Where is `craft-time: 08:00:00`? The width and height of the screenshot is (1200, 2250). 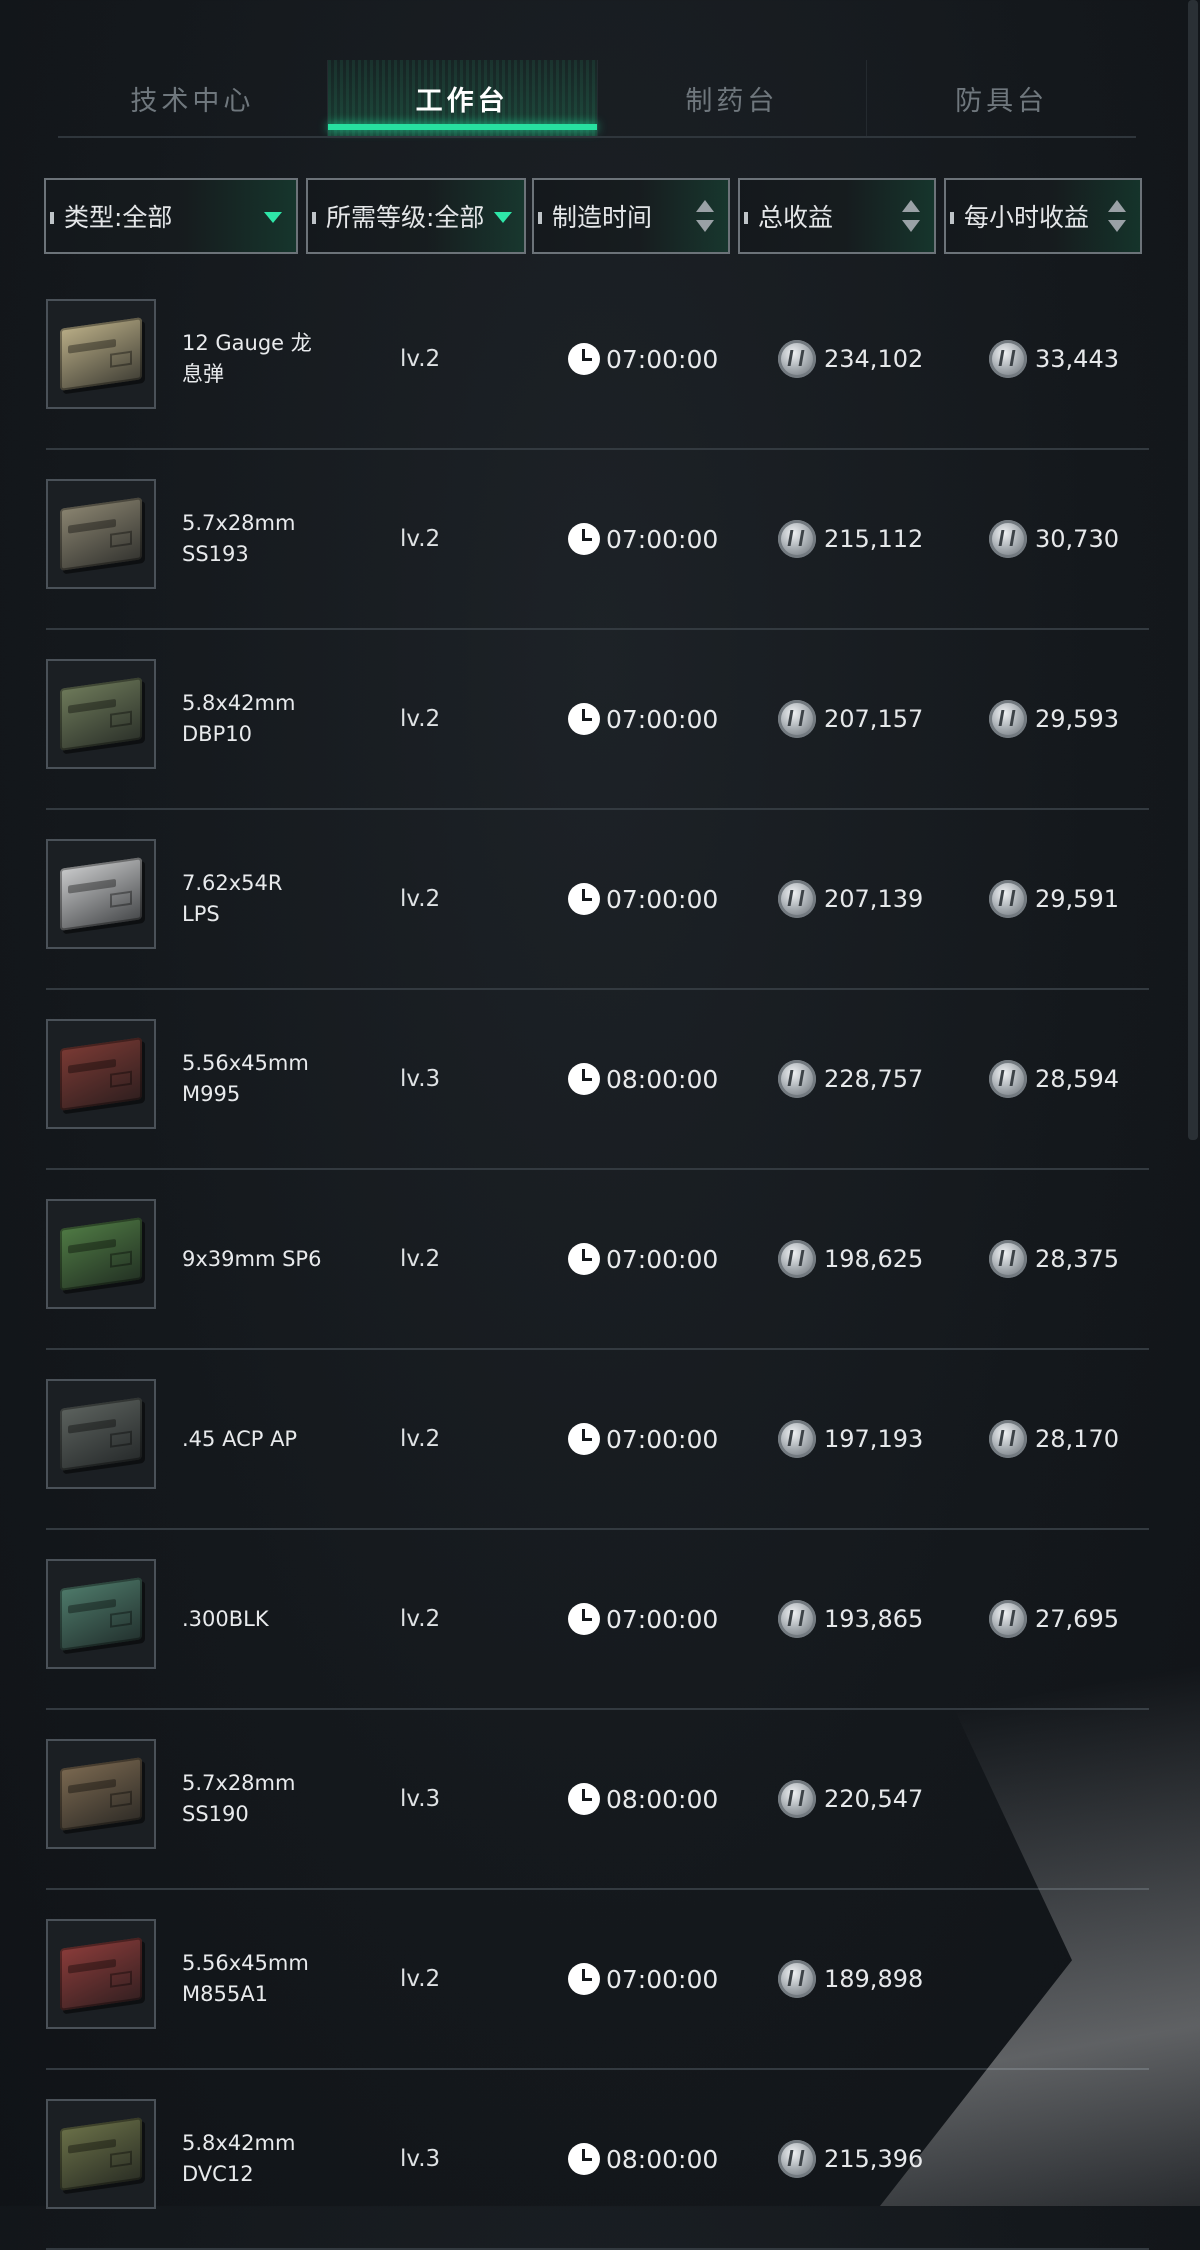 craft-time: 08:00:00 is located at coordinates (643, 2159).